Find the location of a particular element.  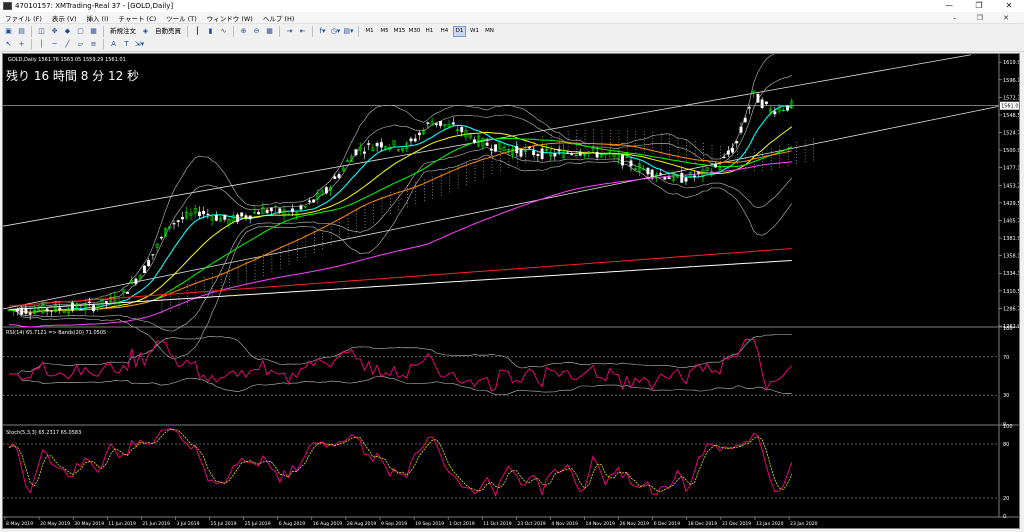

menu-view: 表示 (V) is located at coordinates (64, 18).